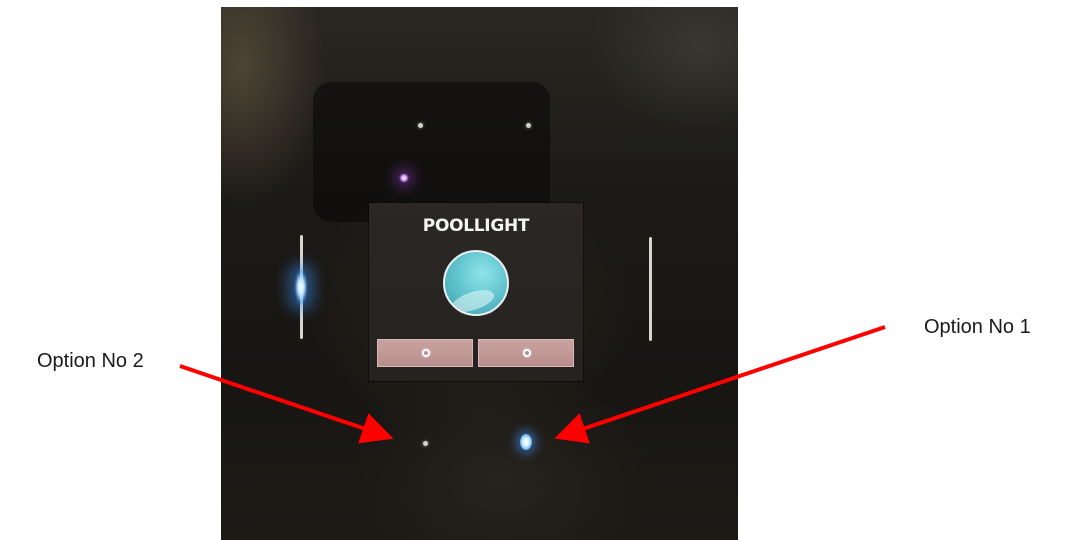 The image size is (1075, 540). I want to click on screen-title: POOLLIGHT, so click(476, 226).